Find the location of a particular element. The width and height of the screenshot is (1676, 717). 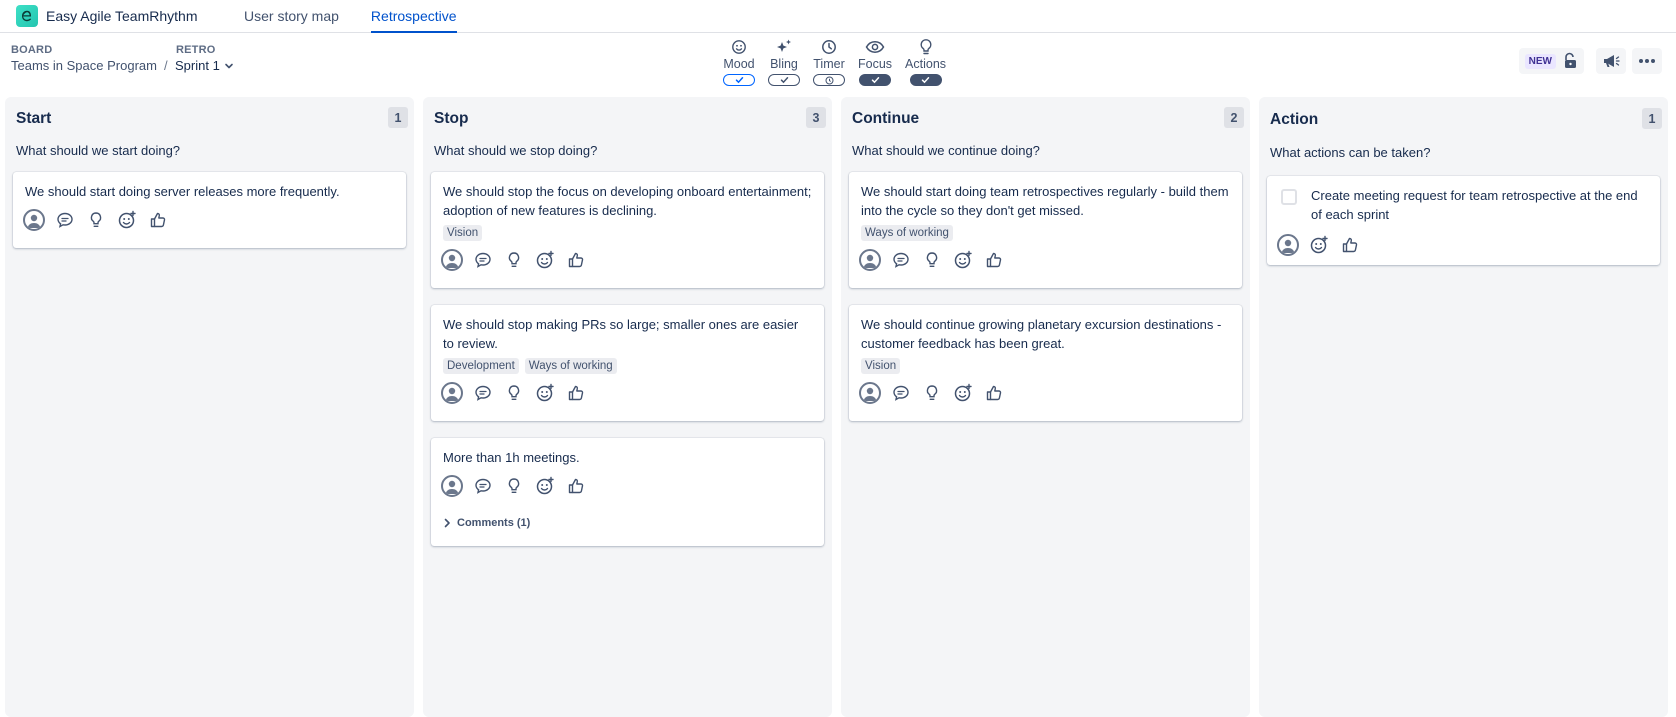

retro-label: RETRO is located at coordinates (196, 50).